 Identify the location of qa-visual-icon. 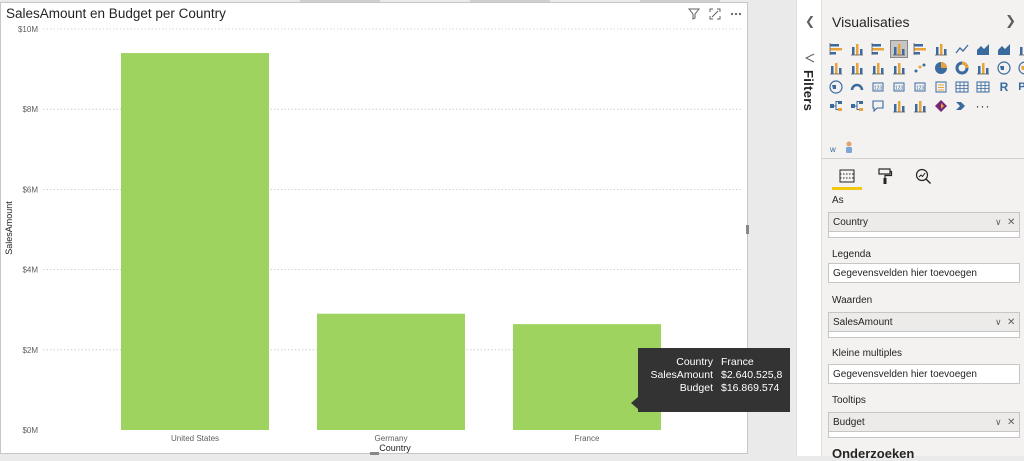
(878, 106).